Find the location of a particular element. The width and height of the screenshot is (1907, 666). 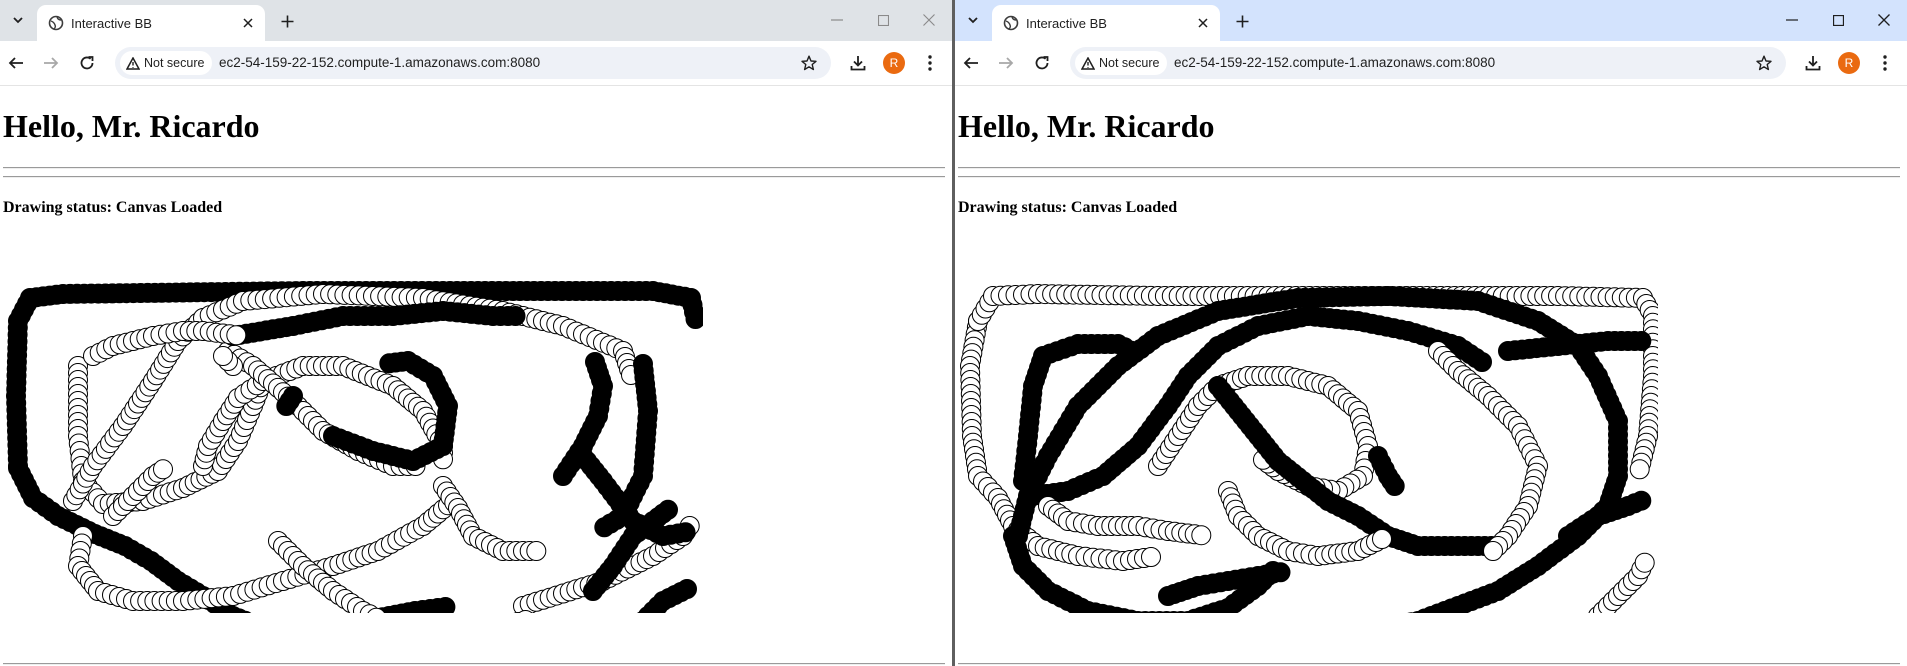

plus-icon is located at coordinates (1242, 21).